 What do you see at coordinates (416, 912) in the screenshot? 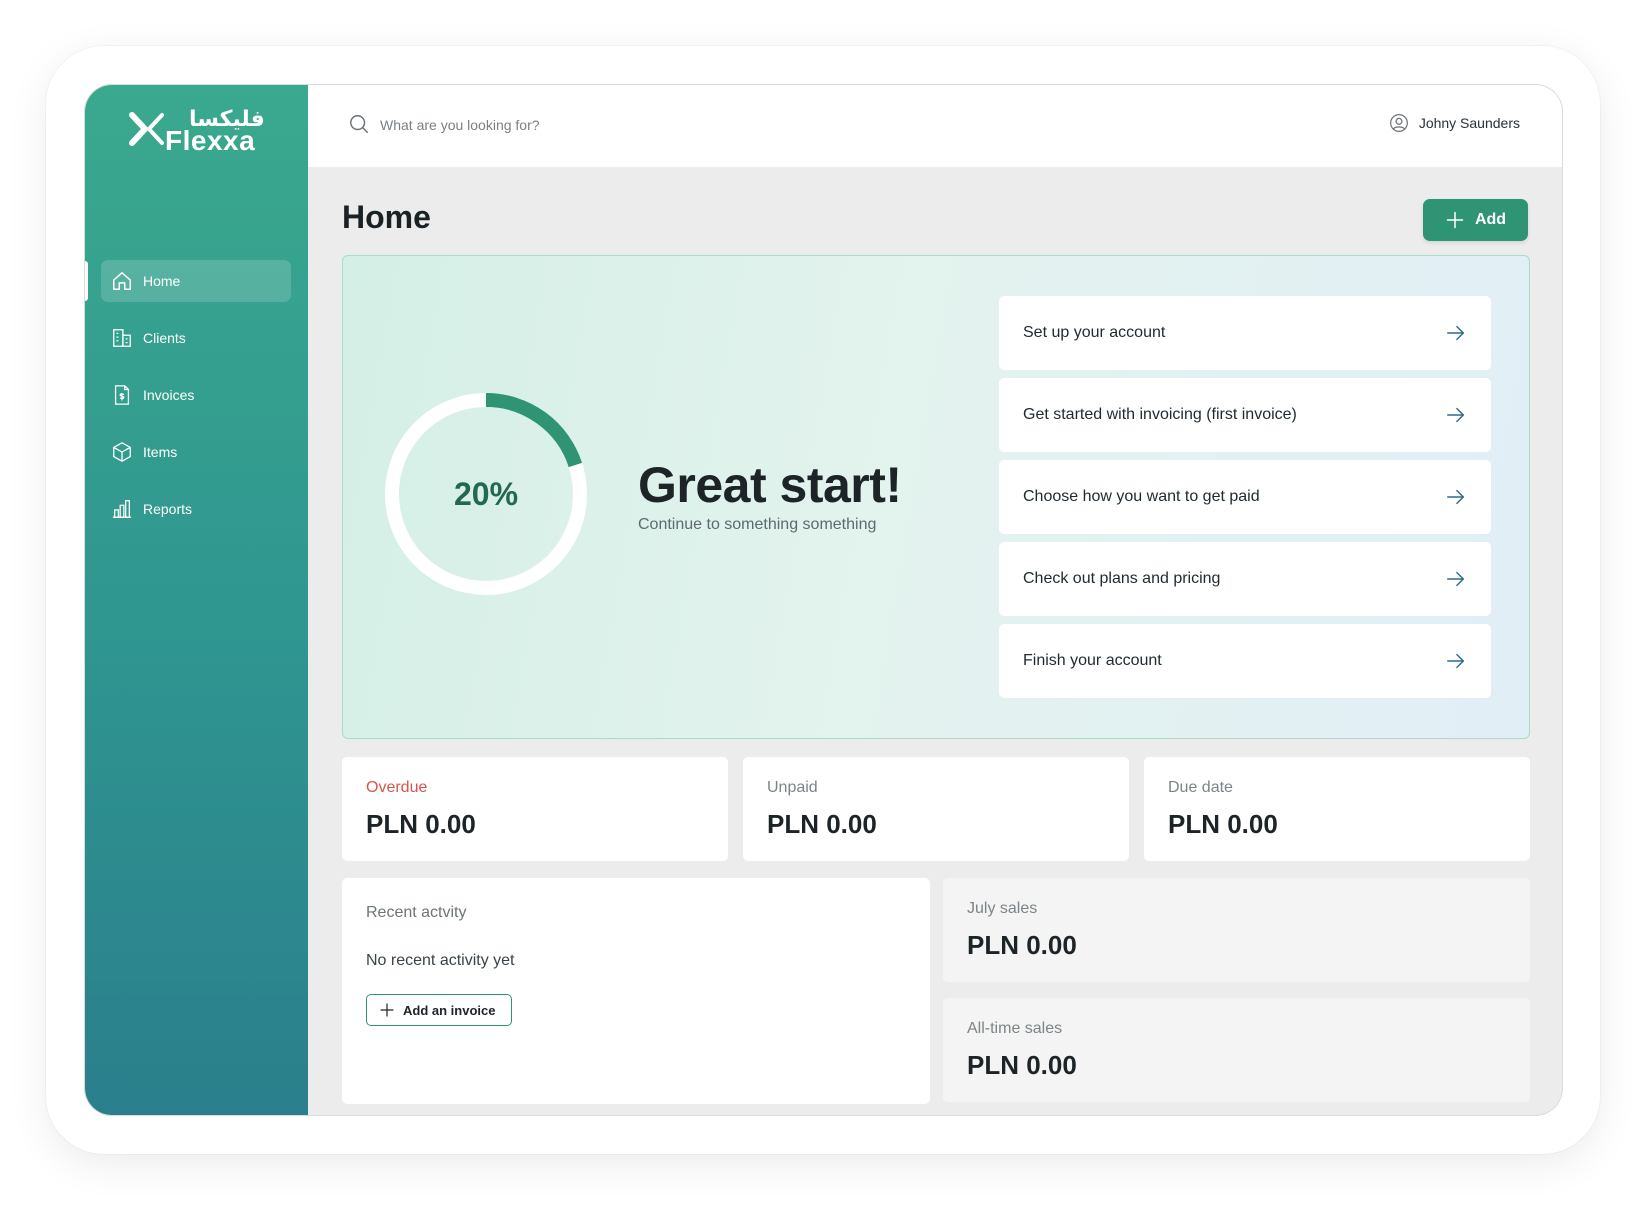
I see `recent-activity-title: Recent actvity` at bounding box center [416, 912].